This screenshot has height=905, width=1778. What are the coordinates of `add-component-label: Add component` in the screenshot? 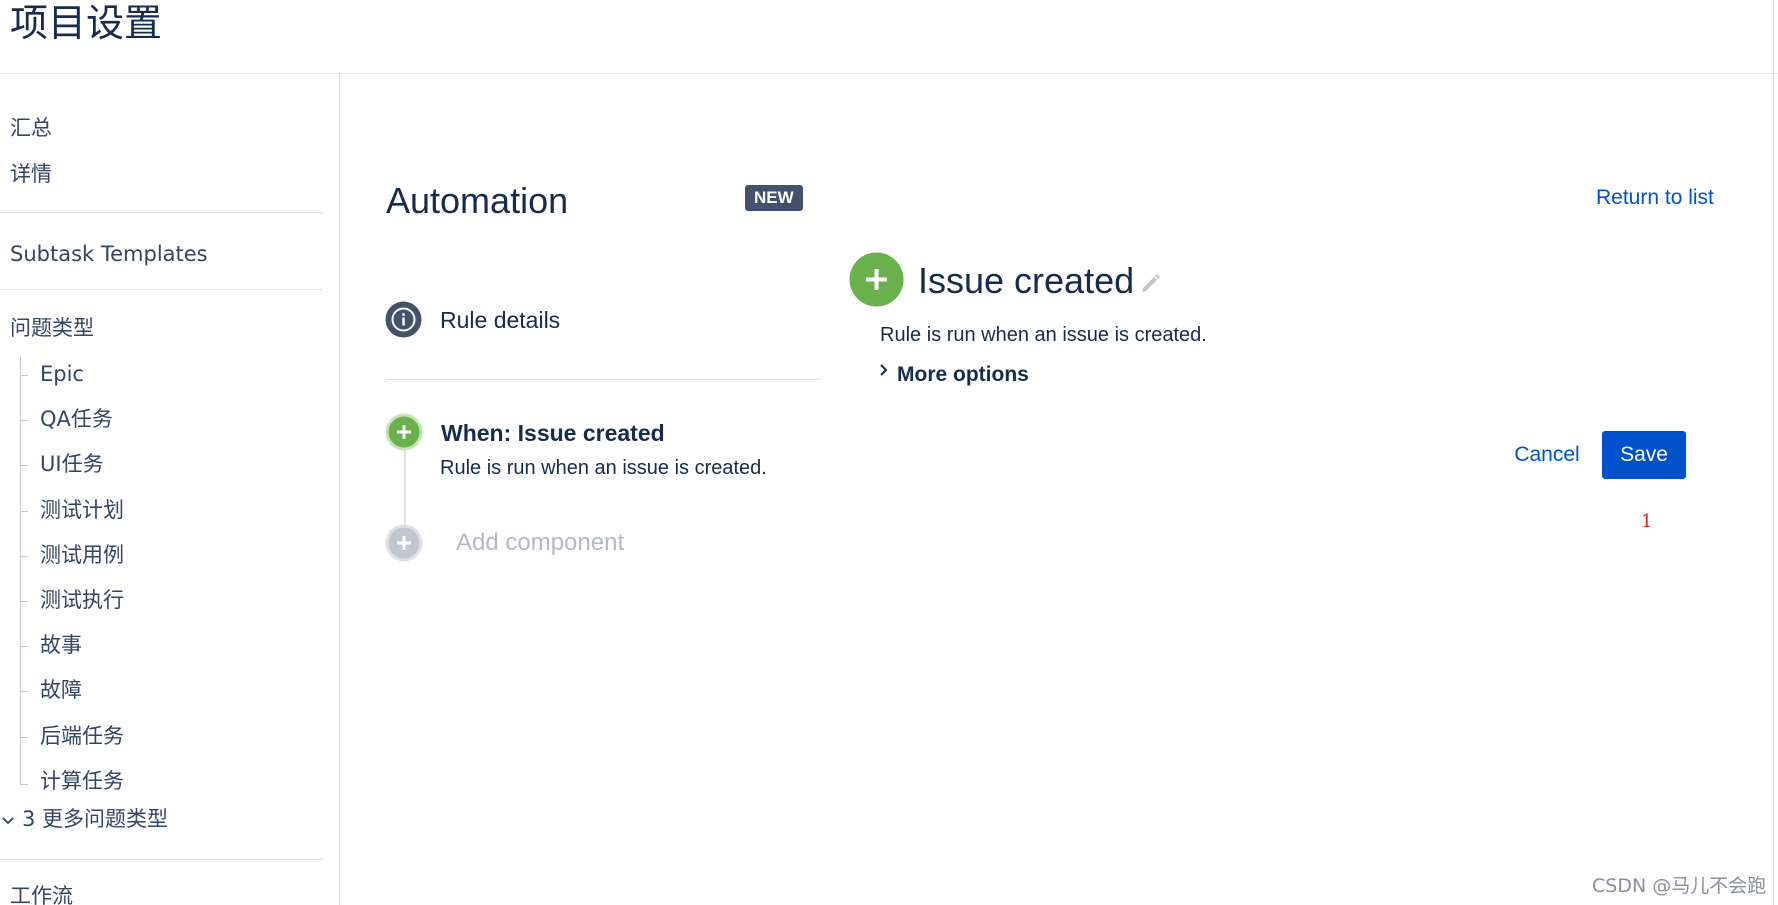 It's located at (540, 542).